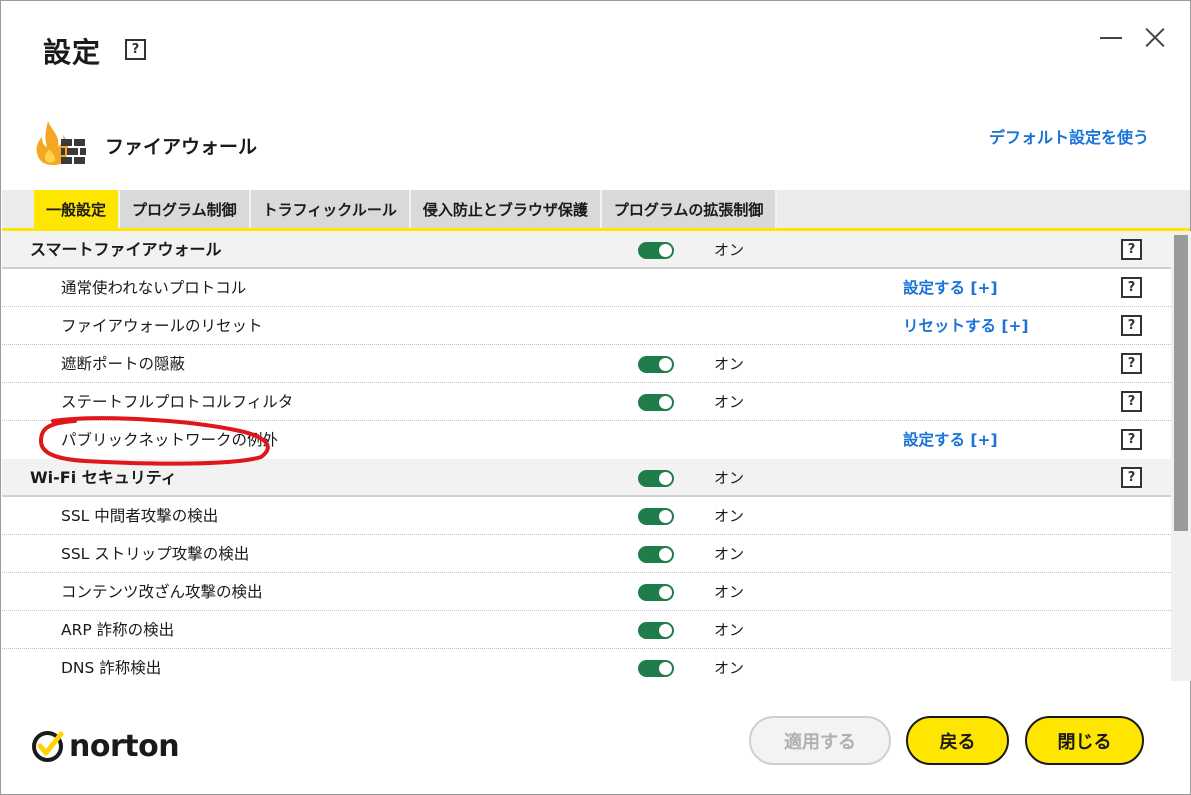  Describe the element at coordinates (656, 402) in the screenshot. I see `stateful-filter-toggle` at that location.